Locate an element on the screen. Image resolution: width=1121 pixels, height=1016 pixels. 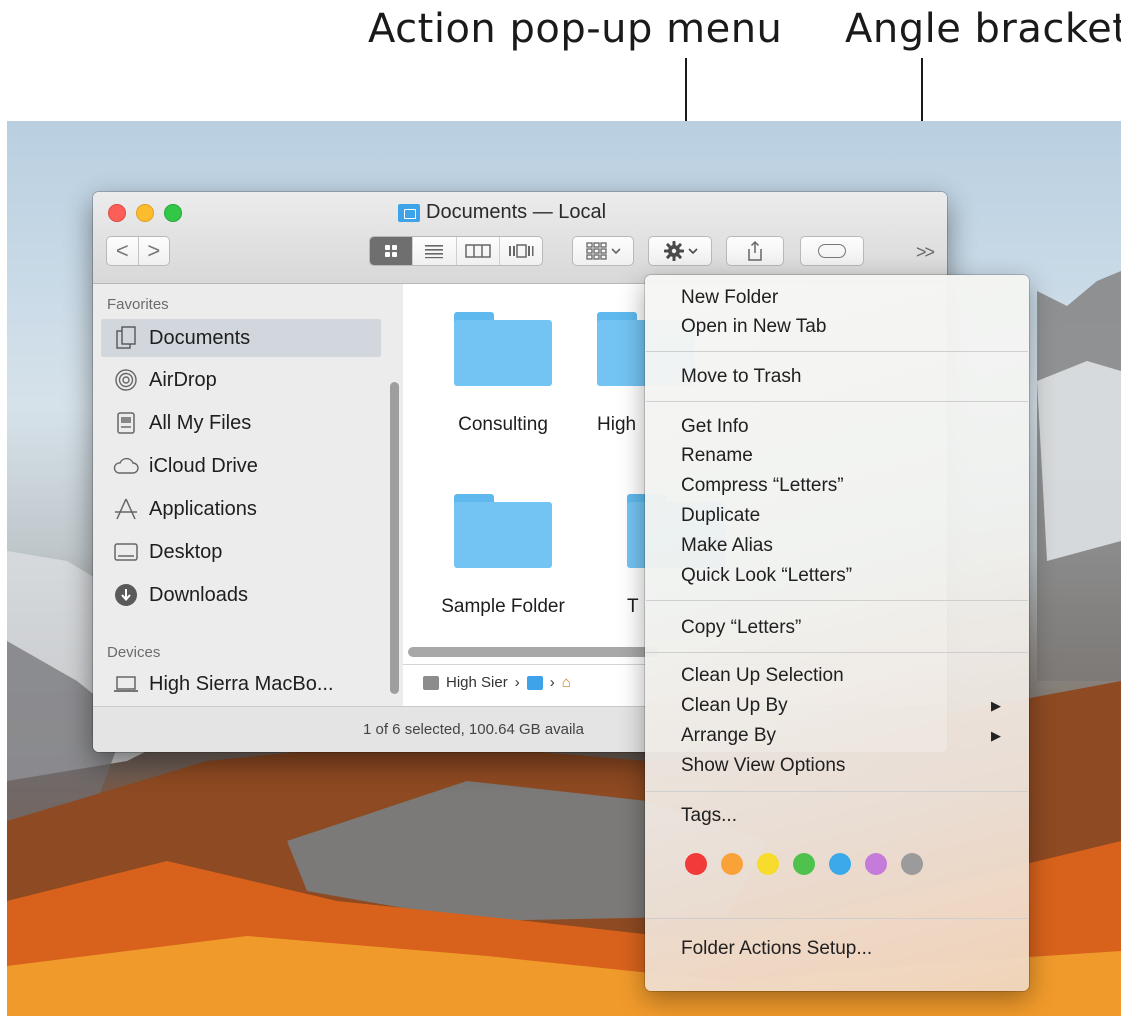
list-view-button is located at coordinates (433, 251).